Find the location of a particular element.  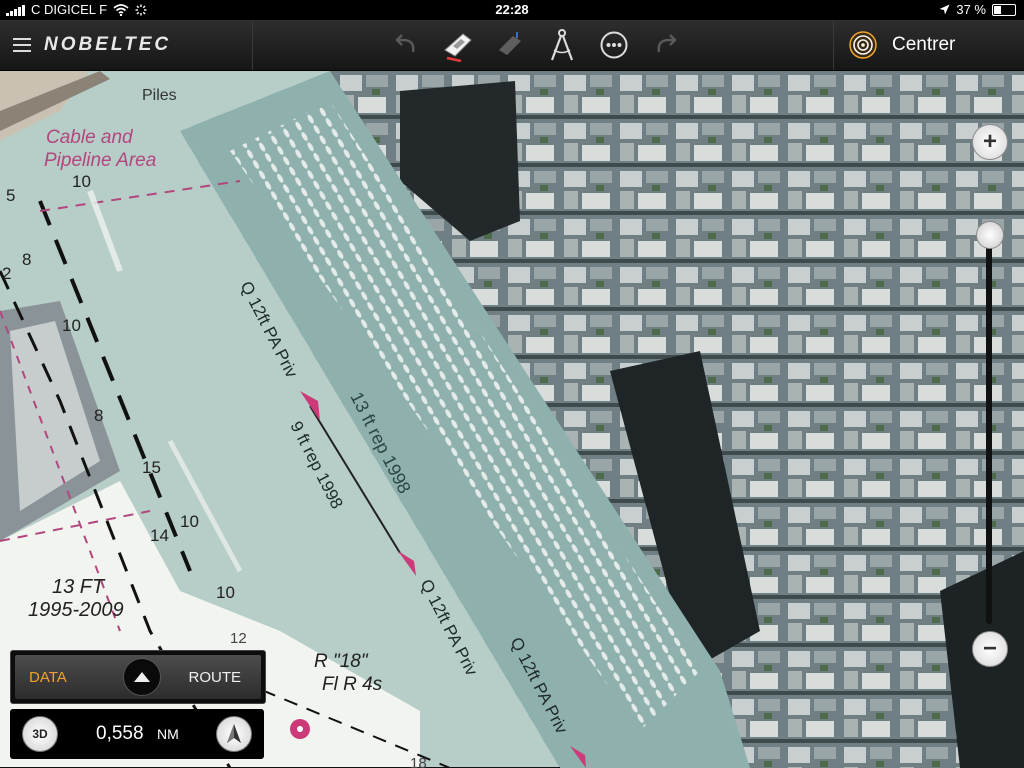

boat-track-icon is located at coordinates (510, 43).